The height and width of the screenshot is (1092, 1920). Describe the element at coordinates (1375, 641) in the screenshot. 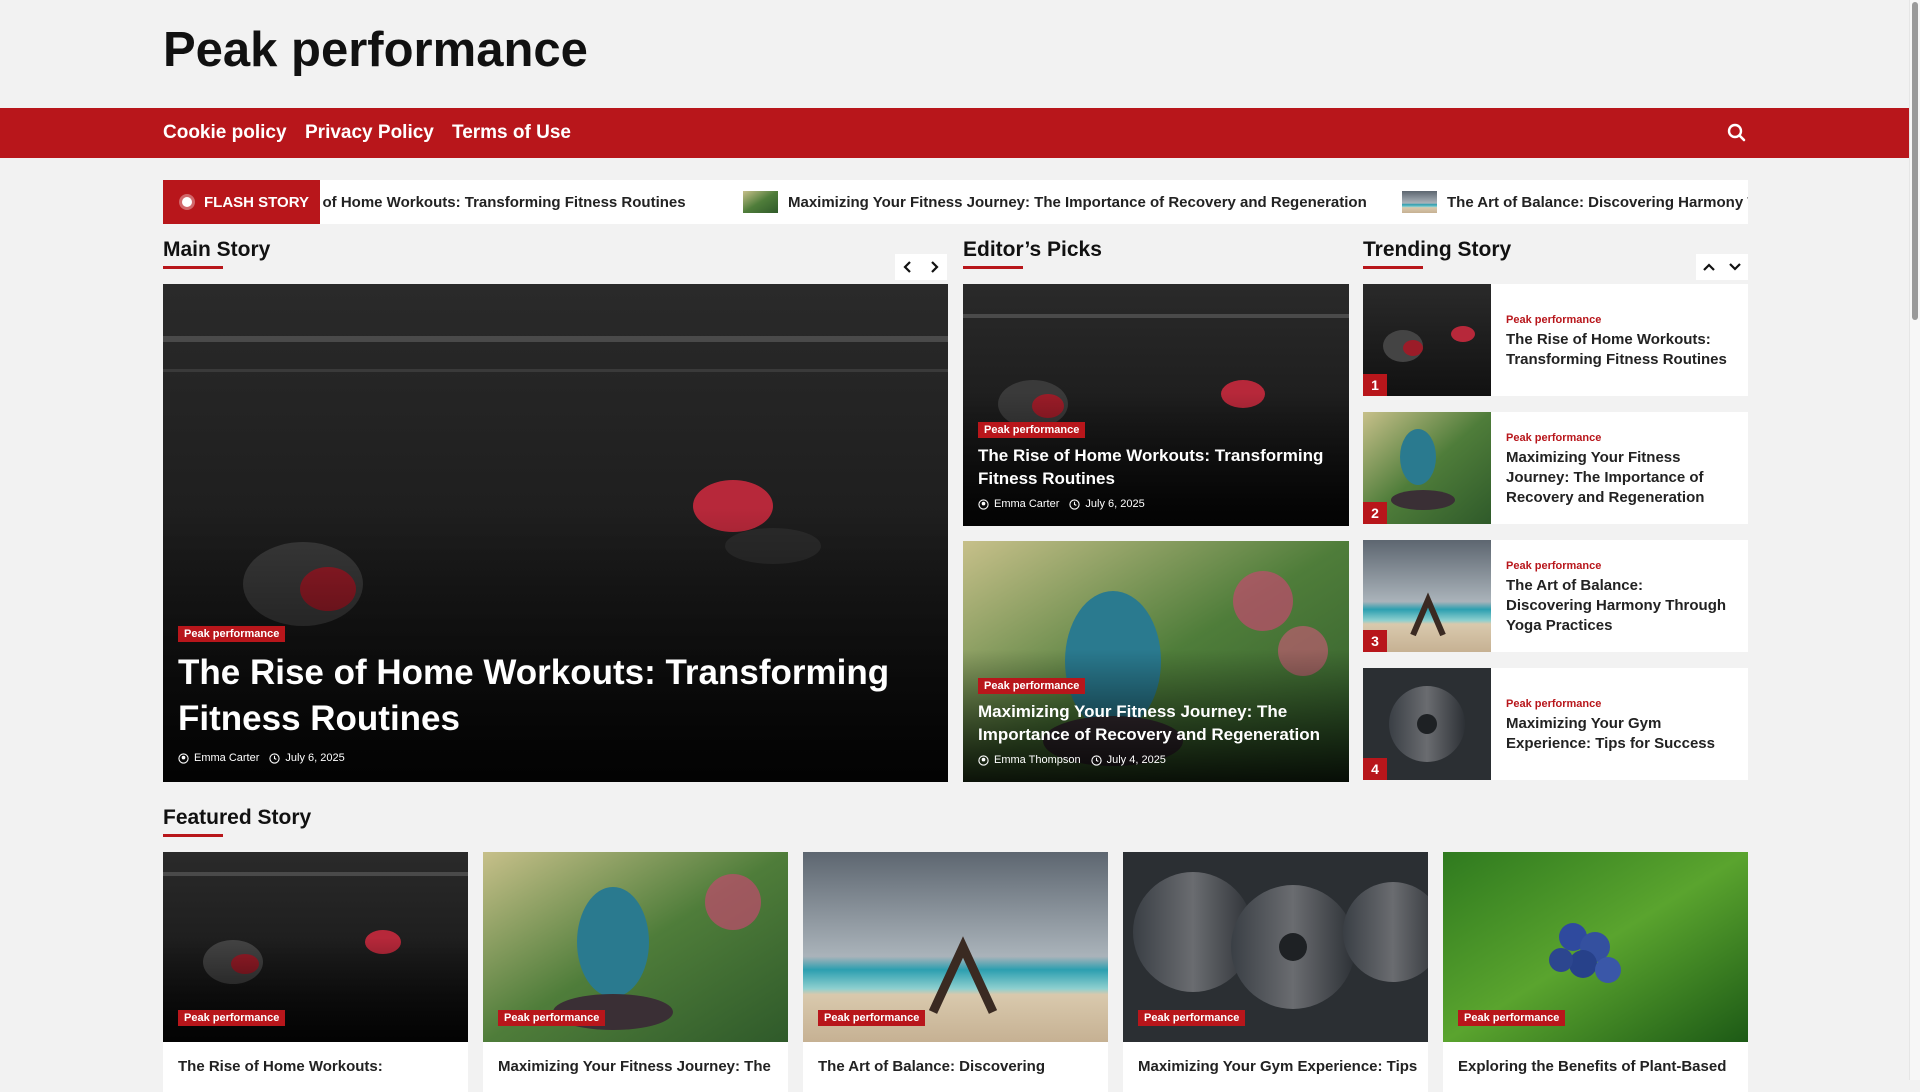

I see `trending-rank: 3` at that location.